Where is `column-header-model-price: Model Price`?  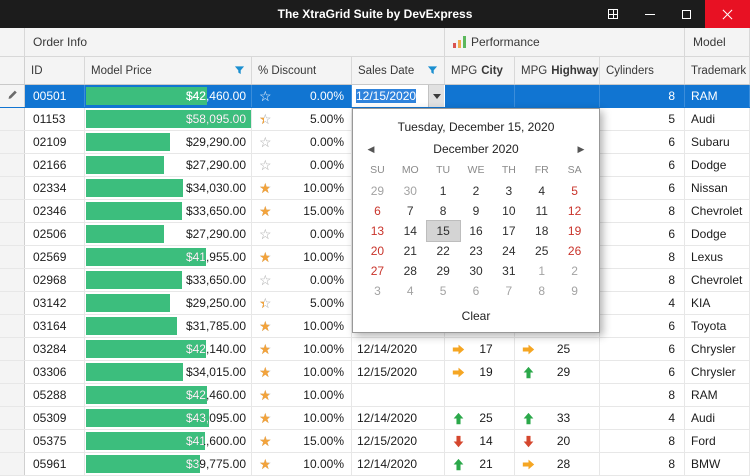 column-header-model-price: Model Price is located at coordinates (168, 70).